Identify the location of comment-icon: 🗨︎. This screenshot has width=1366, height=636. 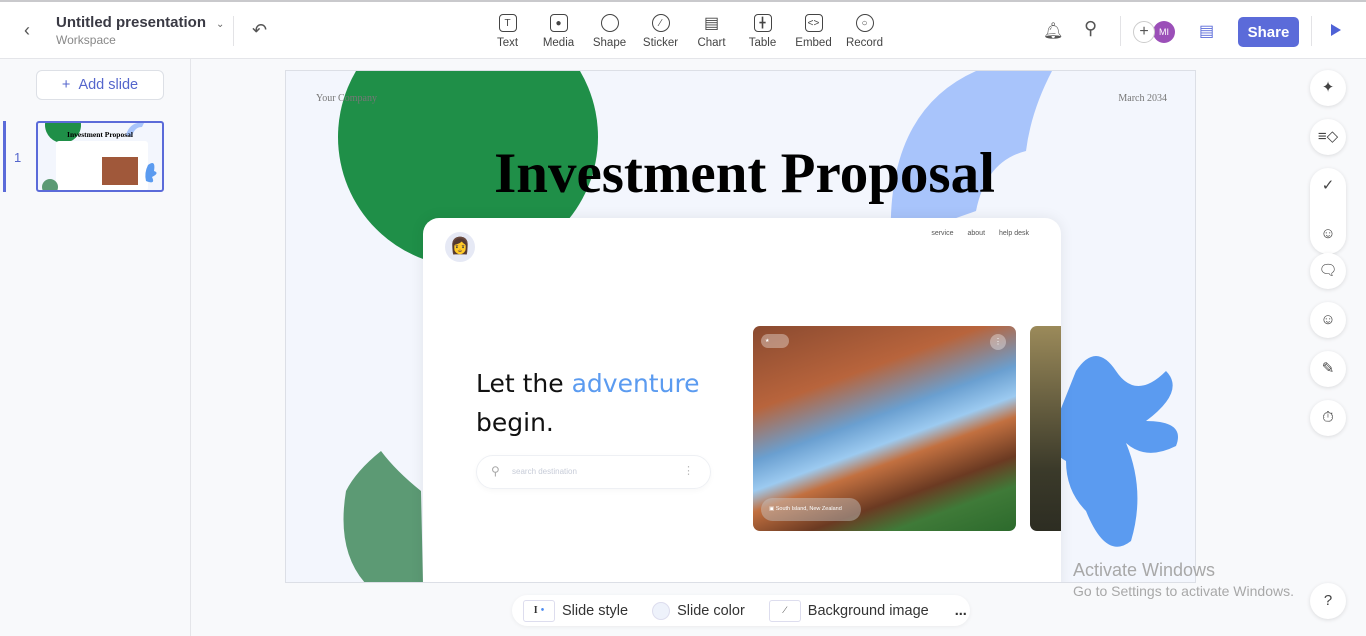
(1328, 270).